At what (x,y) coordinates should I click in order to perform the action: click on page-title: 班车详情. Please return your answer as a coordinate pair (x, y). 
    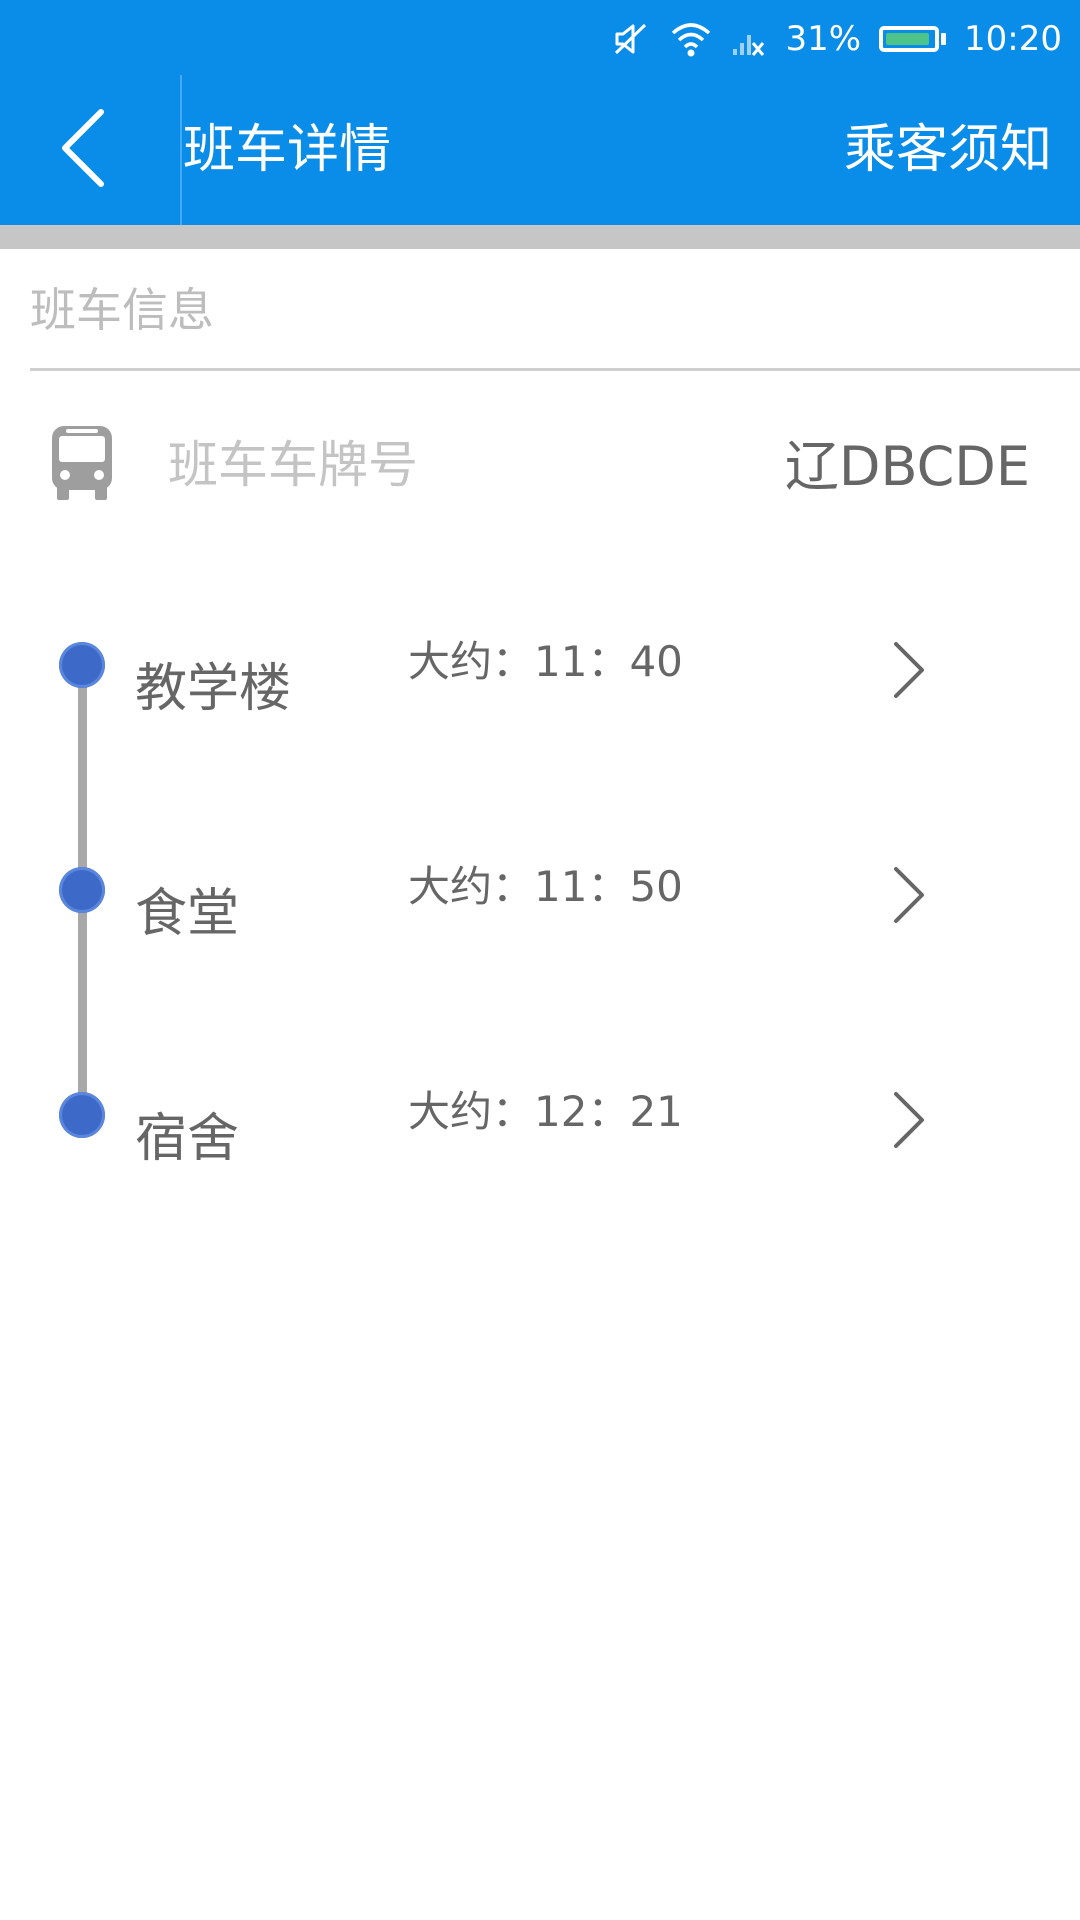
    Looking at the image, I should click on (287, 150).